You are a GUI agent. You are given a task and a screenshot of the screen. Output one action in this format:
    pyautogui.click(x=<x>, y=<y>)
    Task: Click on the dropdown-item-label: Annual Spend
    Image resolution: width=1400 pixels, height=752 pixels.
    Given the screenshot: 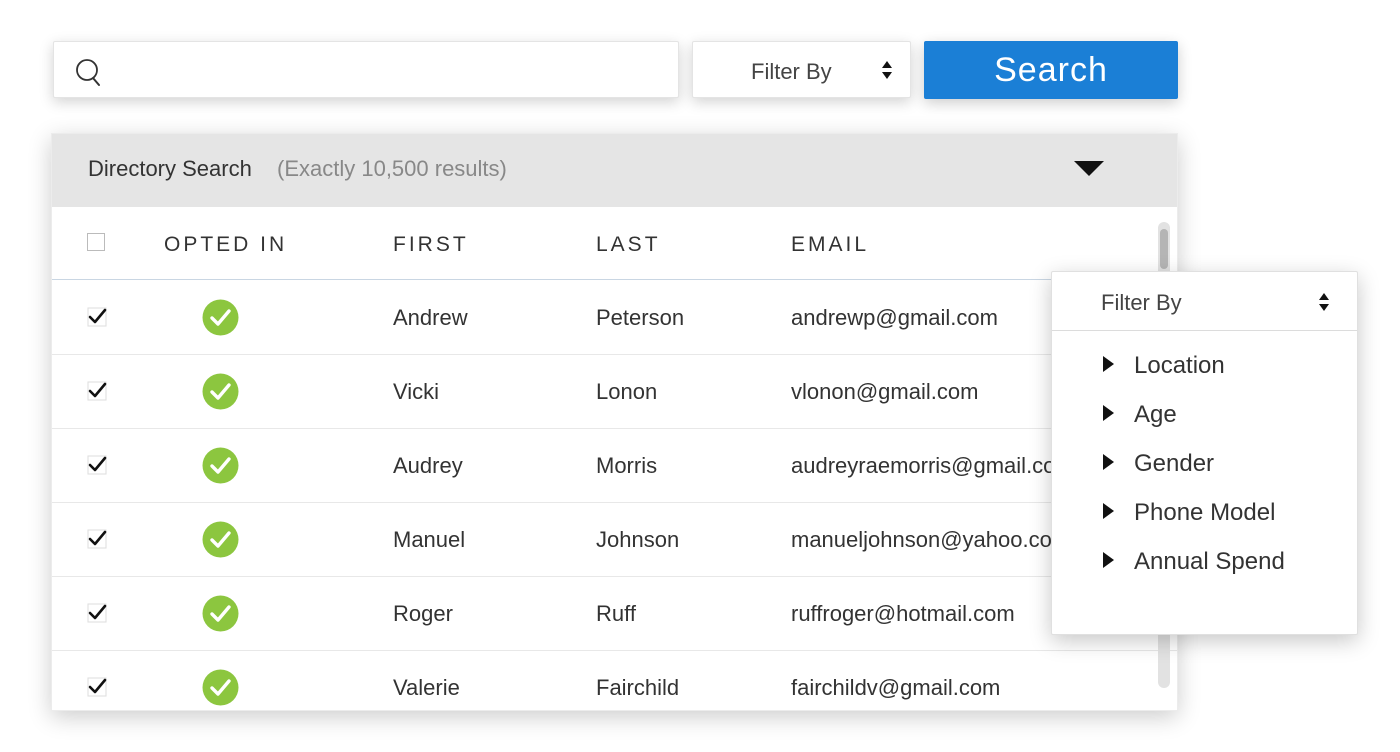 What is the action you would take?
    pyautogui.click(x=1209, y=561)
    